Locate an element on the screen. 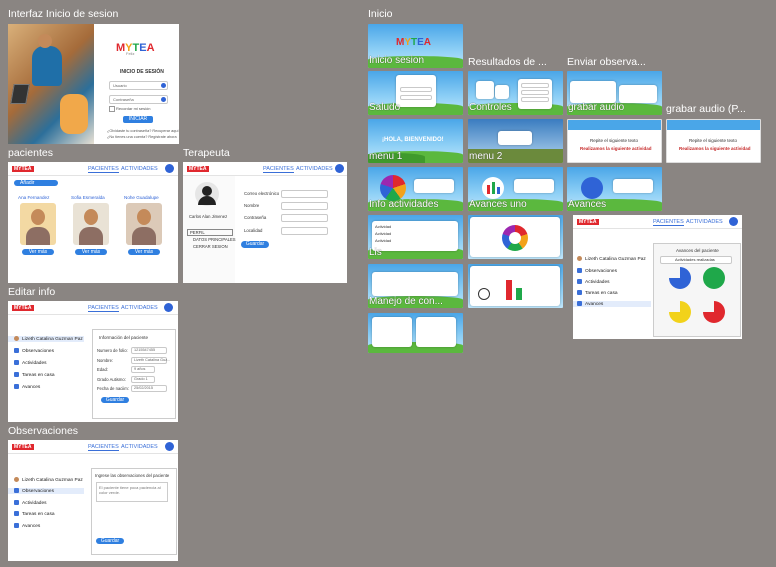  patient-card: Nohe Guadalupe Ver más is located at coordinates (144, 227).